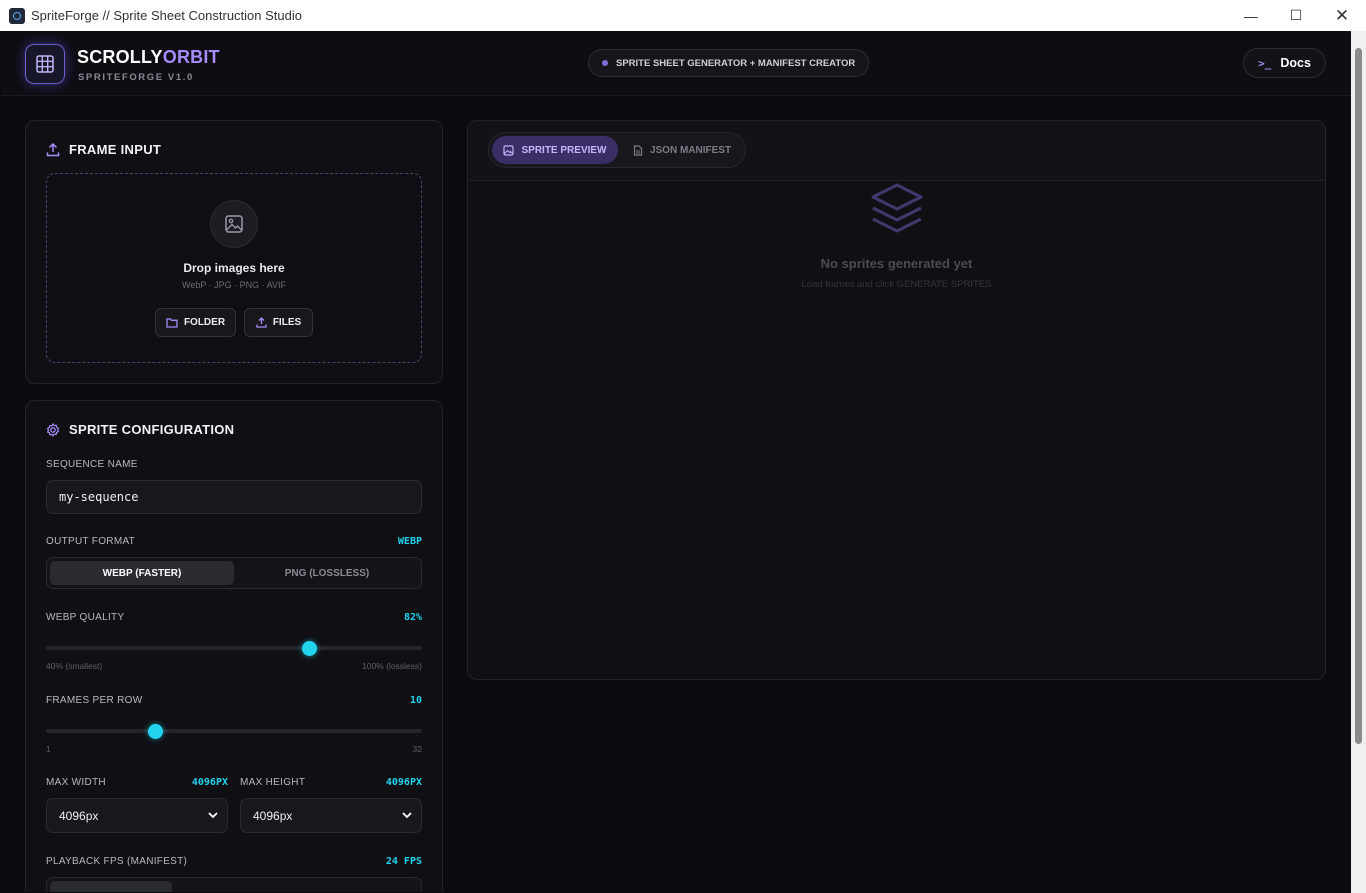  What do you see at coordinates (74, 666) in the screenshot?
I see `quality-min-label: 40% (smallest)` at bounding box center [74, 666].